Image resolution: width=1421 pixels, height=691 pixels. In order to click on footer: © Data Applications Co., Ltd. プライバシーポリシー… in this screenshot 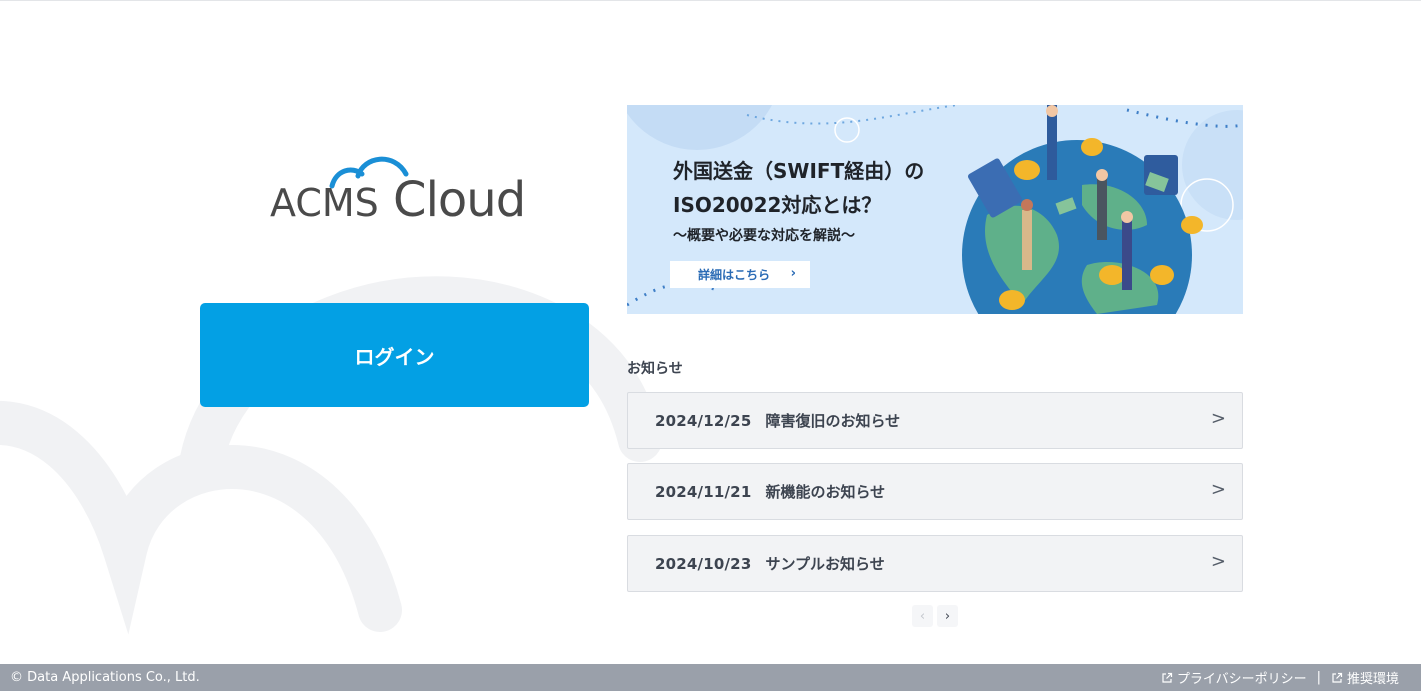, I will do `click(710, 677)`.